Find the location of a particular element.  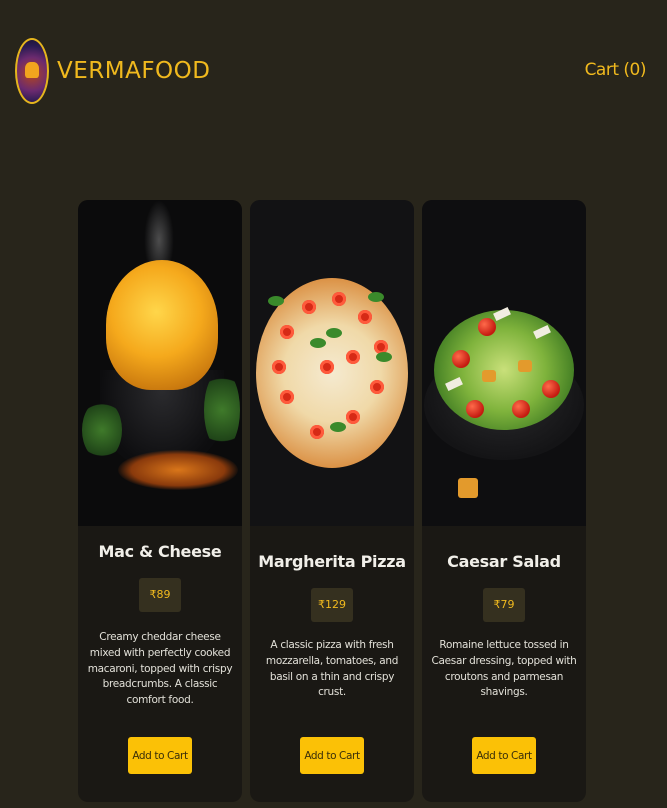

brand-link: VERMAFOOD is located at coordinates (112, 71).